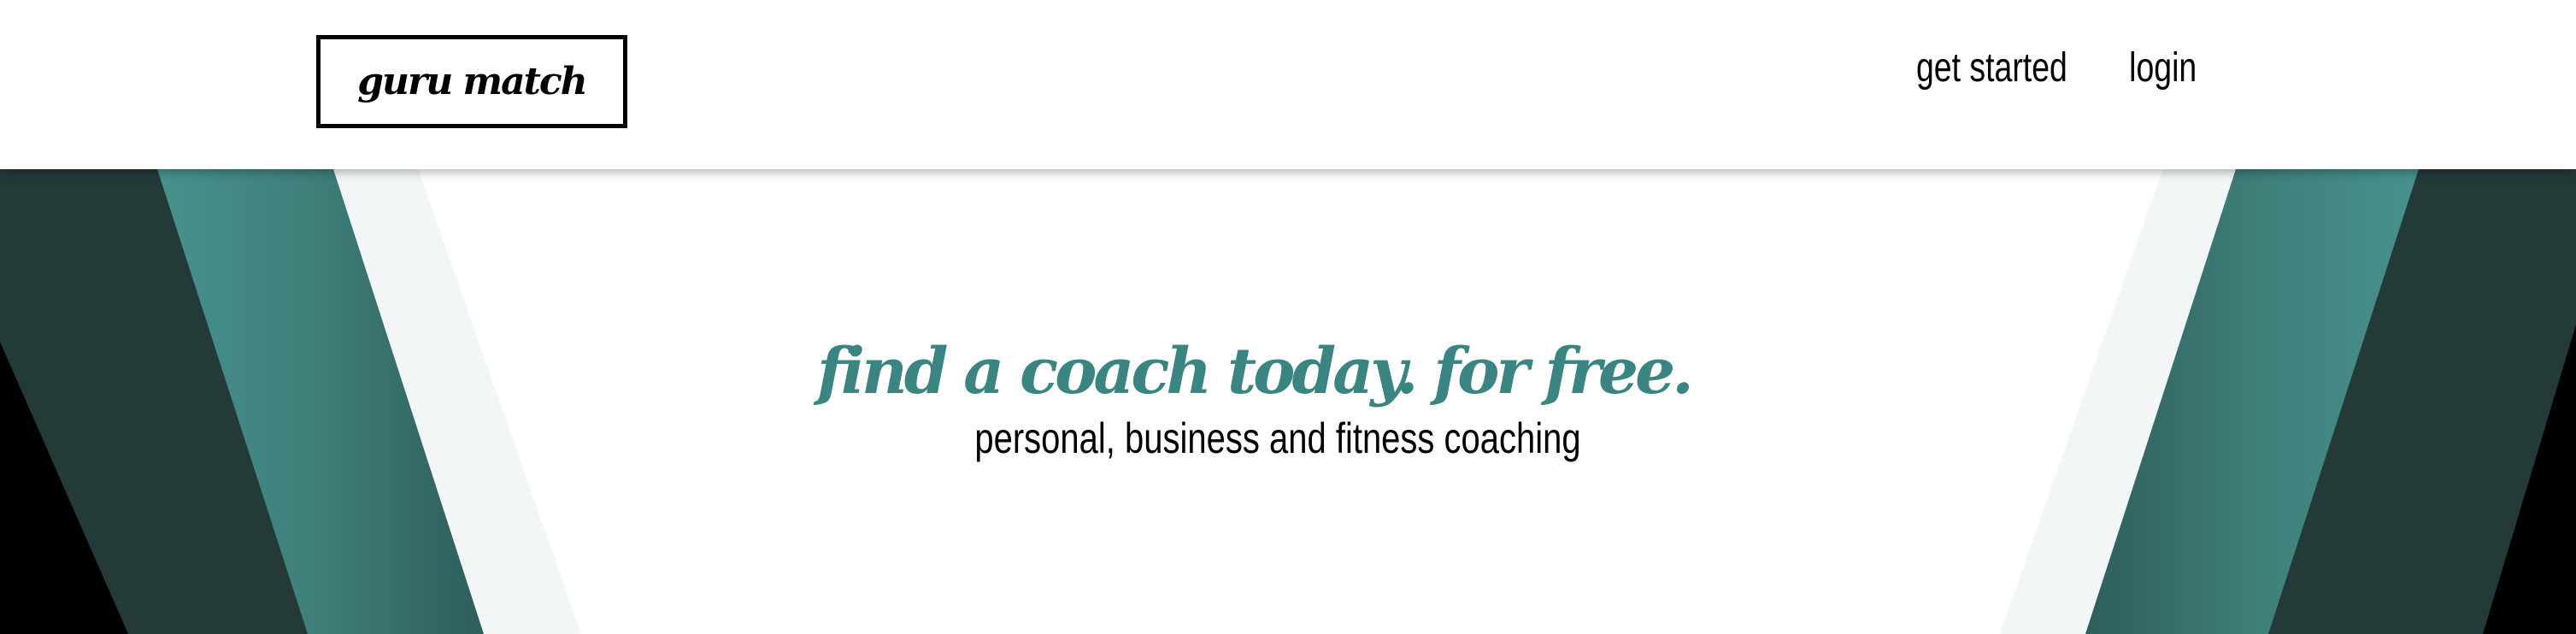  What do you see at coordinates (2163, 68) in the screenshot?
I see `nav-login-link: login` at bounding box center [2163, 68].